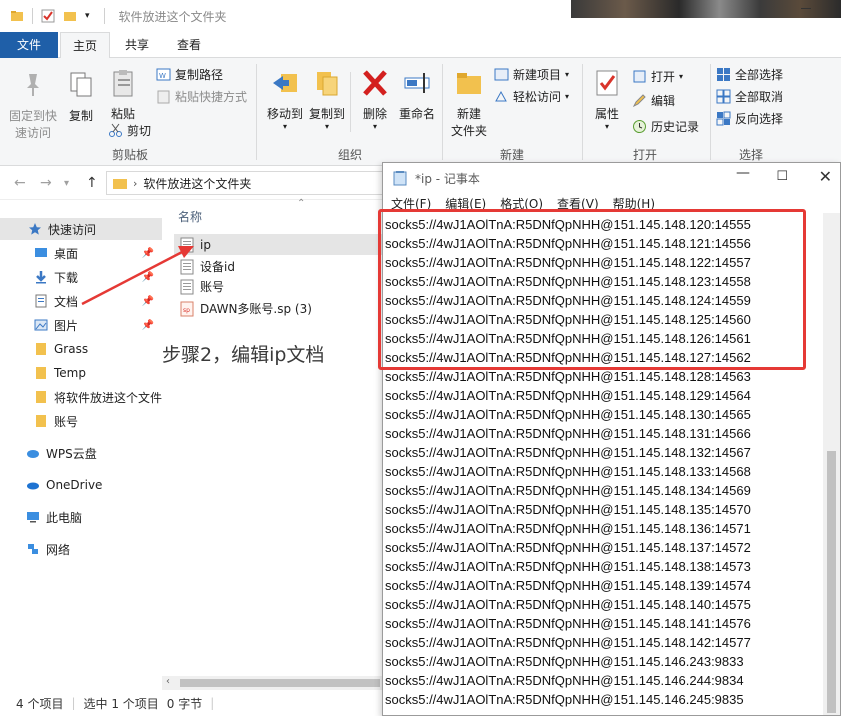 The image size is (841, 716). I want to click on invert-selection-button: 反向选择, so click(749, 118).